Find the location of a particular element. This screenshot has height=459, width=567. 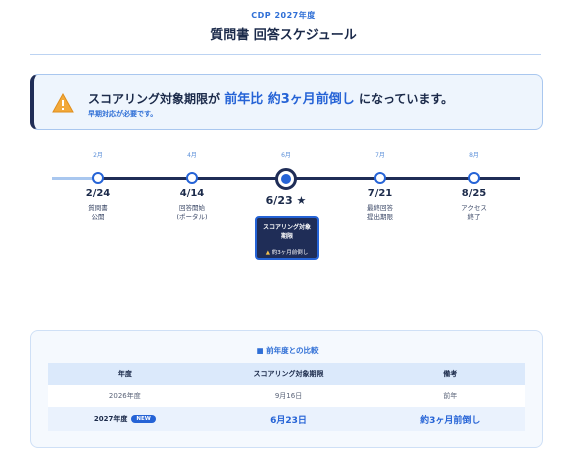

cell-deadline: 6月23日 is located at coordinates (288, 419).